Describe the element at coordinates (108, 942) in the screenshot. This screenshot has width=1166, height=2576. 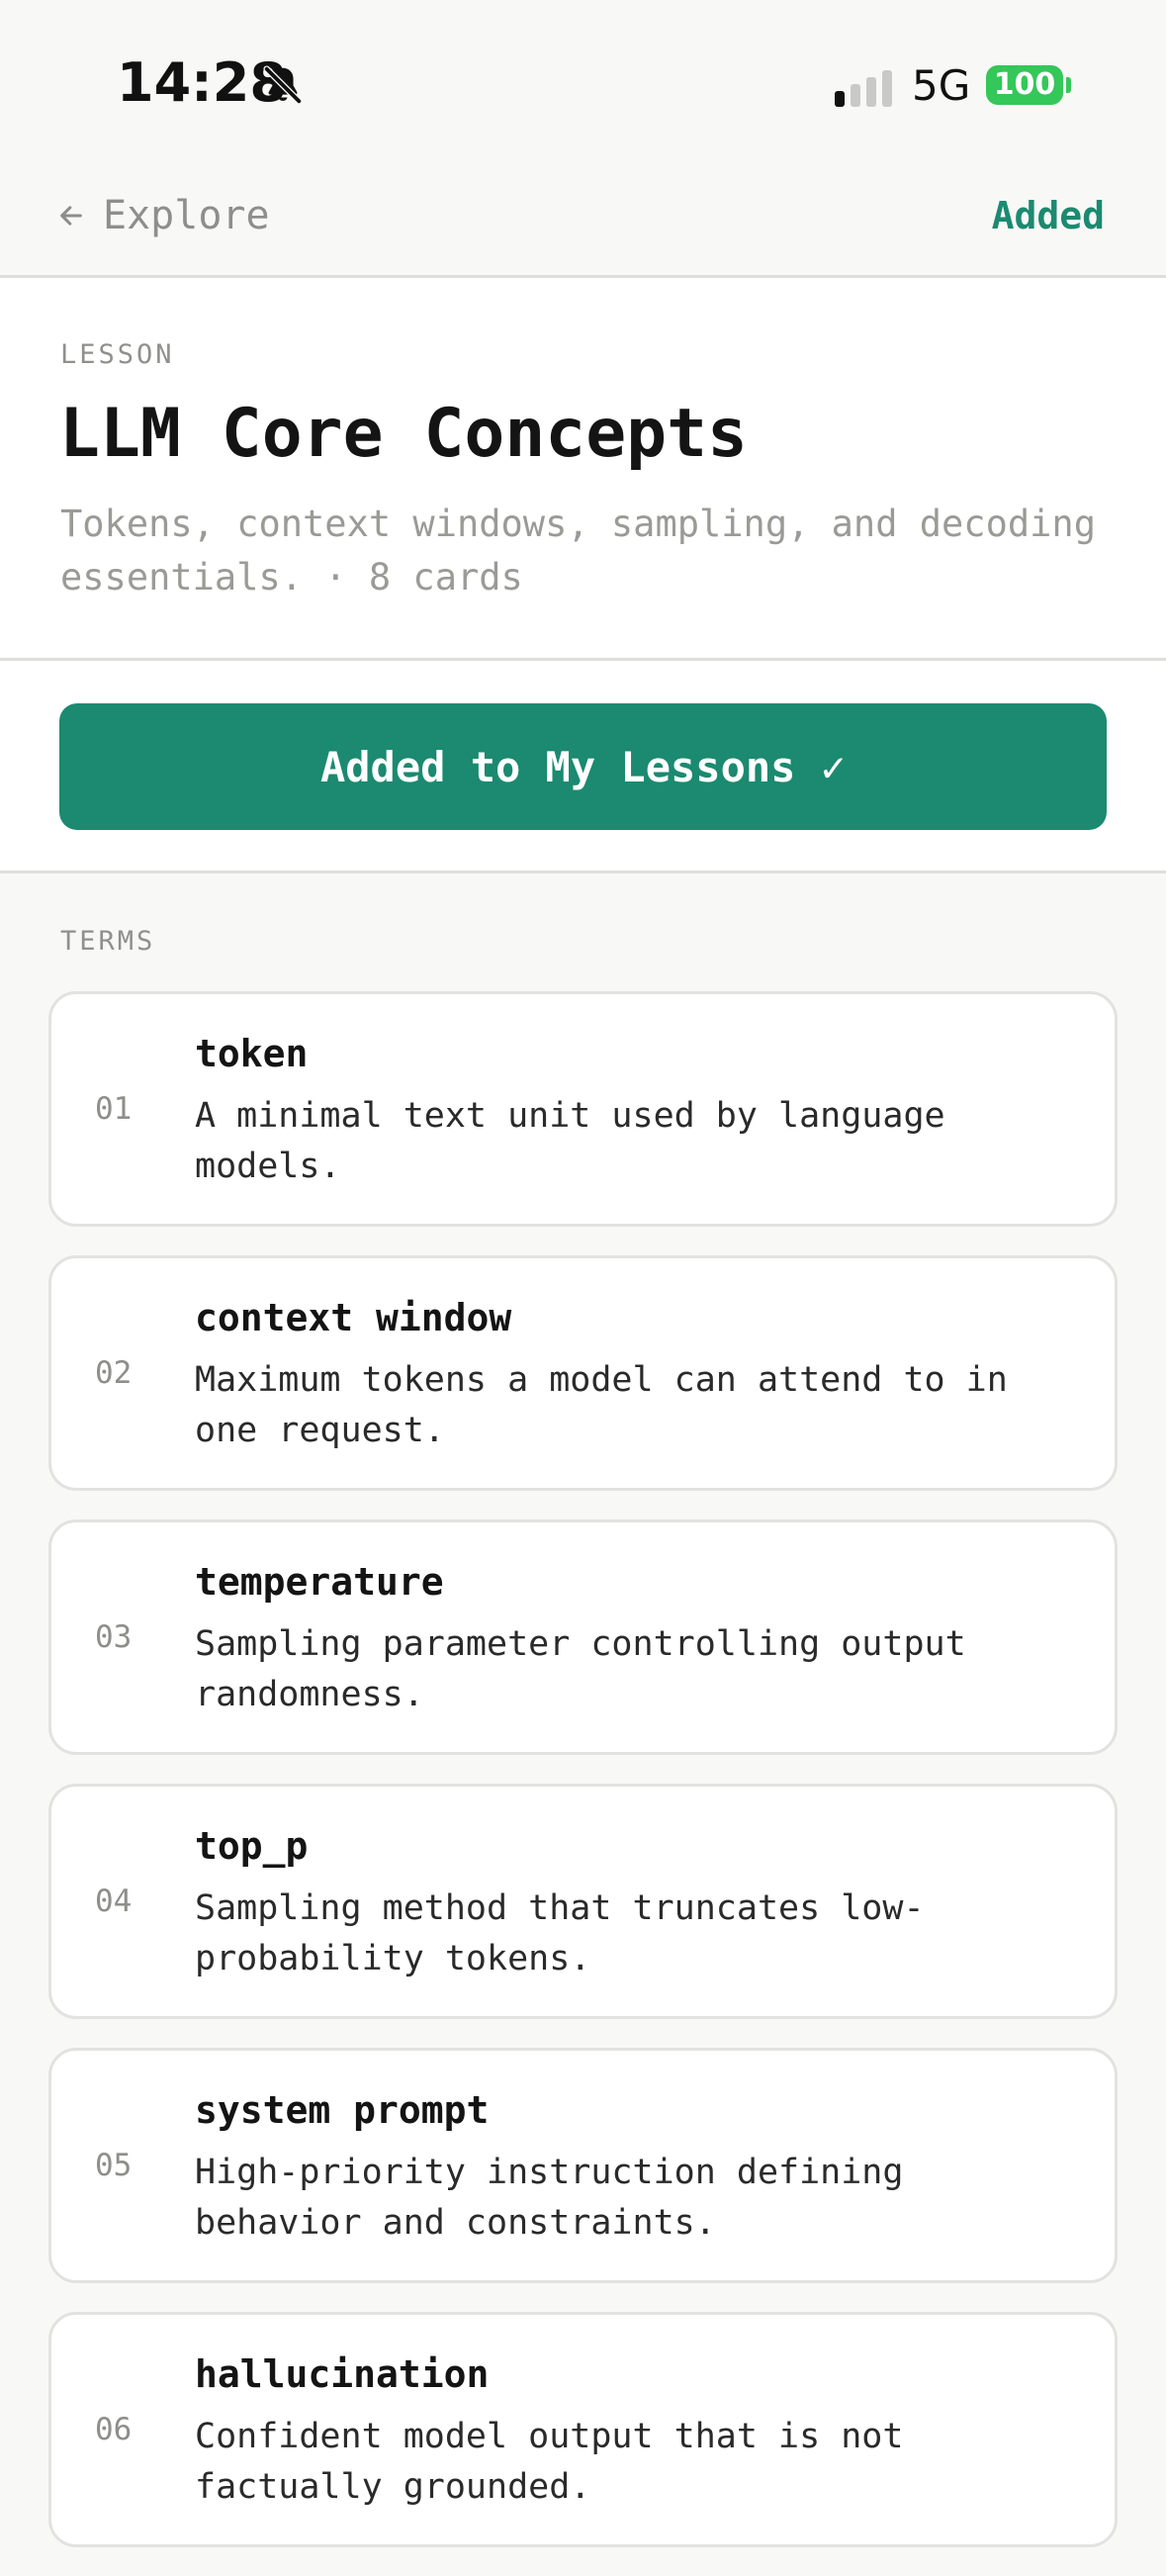
I see `terms-section-label: TERMS` at that location.